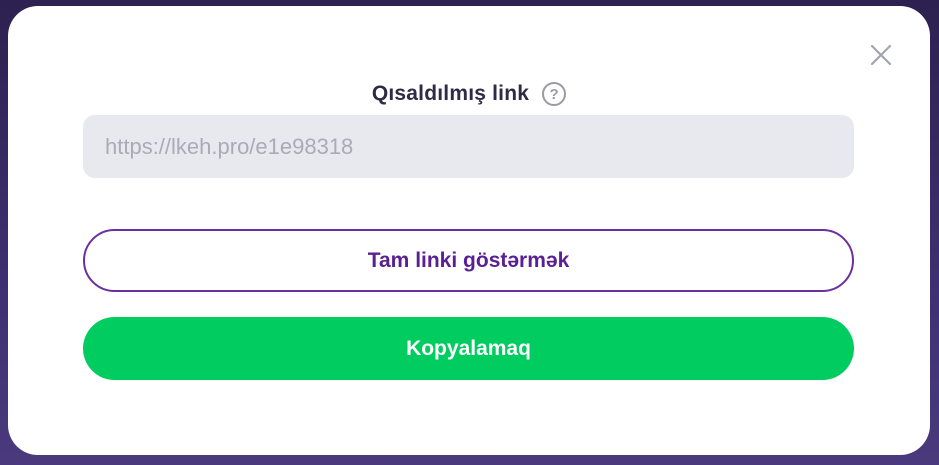 This screenshot has width=939, height=465. I want to click on close-icon, so click(881, 55).